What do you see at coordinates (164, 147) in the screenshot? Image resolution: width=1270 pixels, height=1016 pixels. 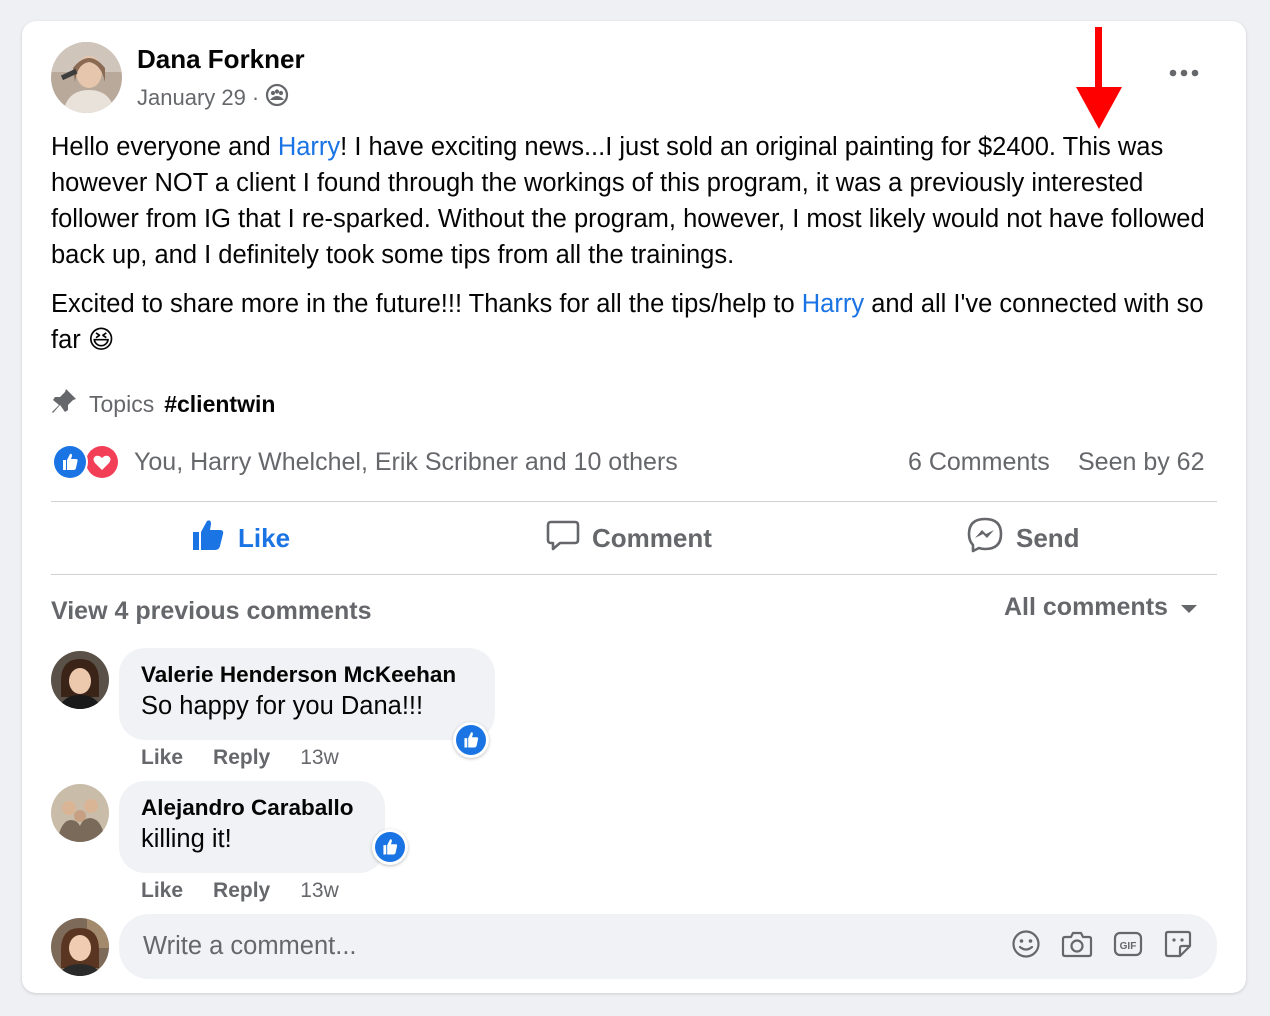 I see `paragraph-text: Hello everyone and` at bounding box center [164, 147].